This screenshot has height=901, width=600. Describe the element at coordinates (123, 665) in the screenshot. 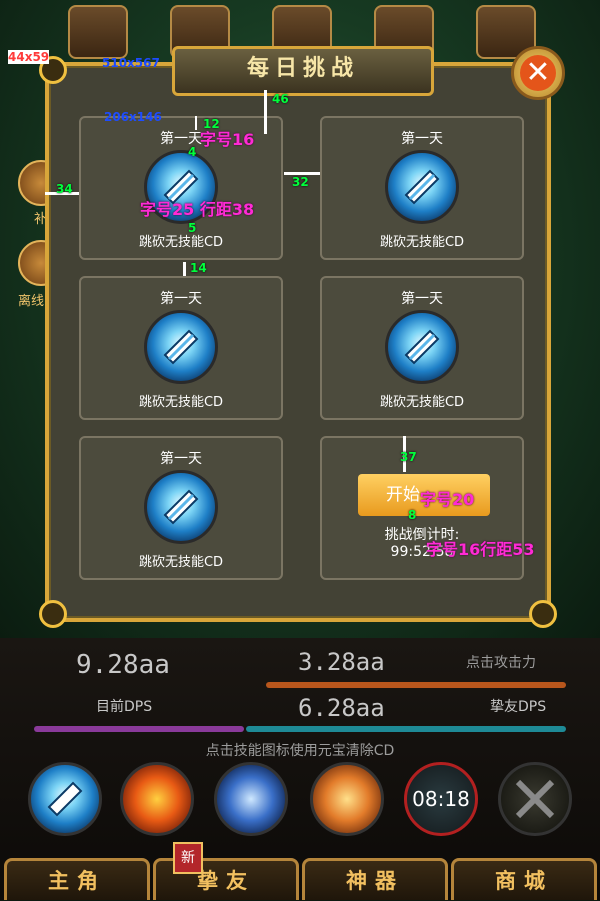

I see `current-dps-value: 9.28aa` at that location.